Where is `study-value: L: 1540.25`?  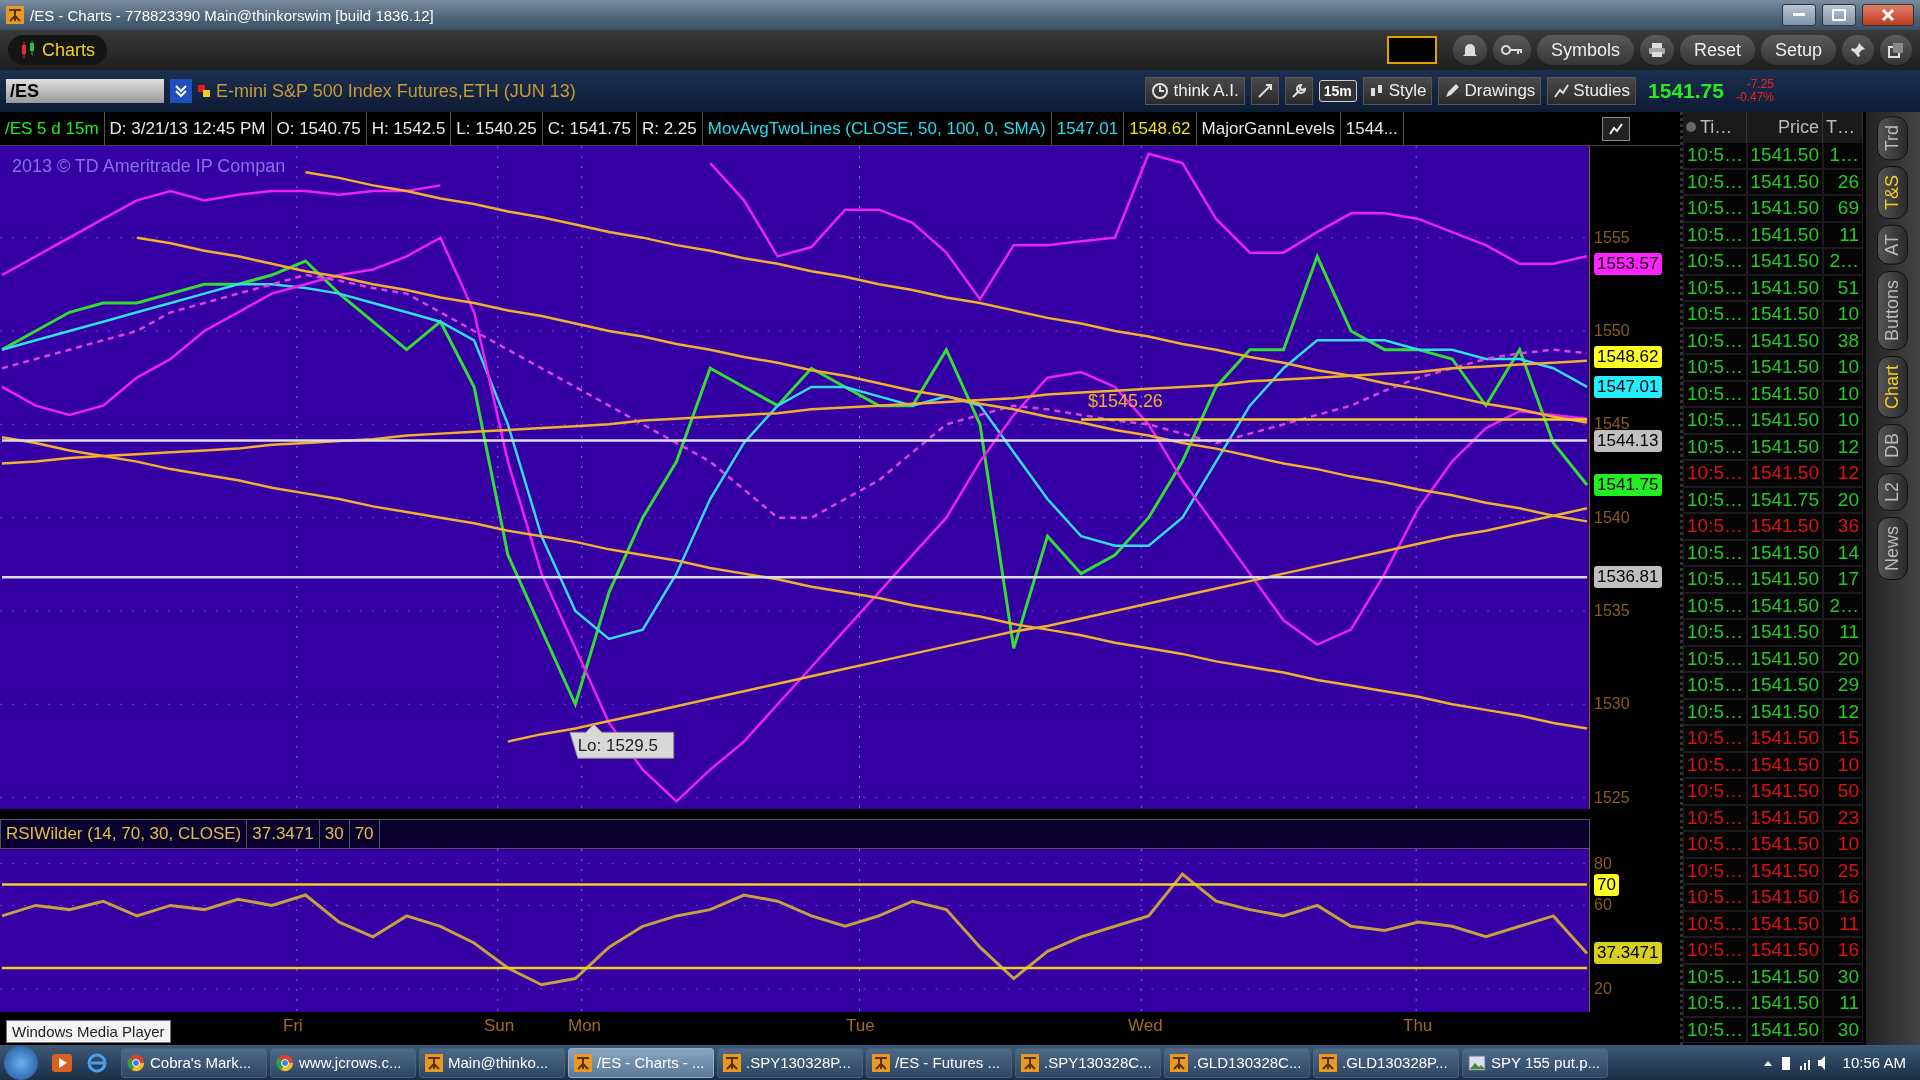 study-value: L: 1540.25 is located at coordinates (497, 128).